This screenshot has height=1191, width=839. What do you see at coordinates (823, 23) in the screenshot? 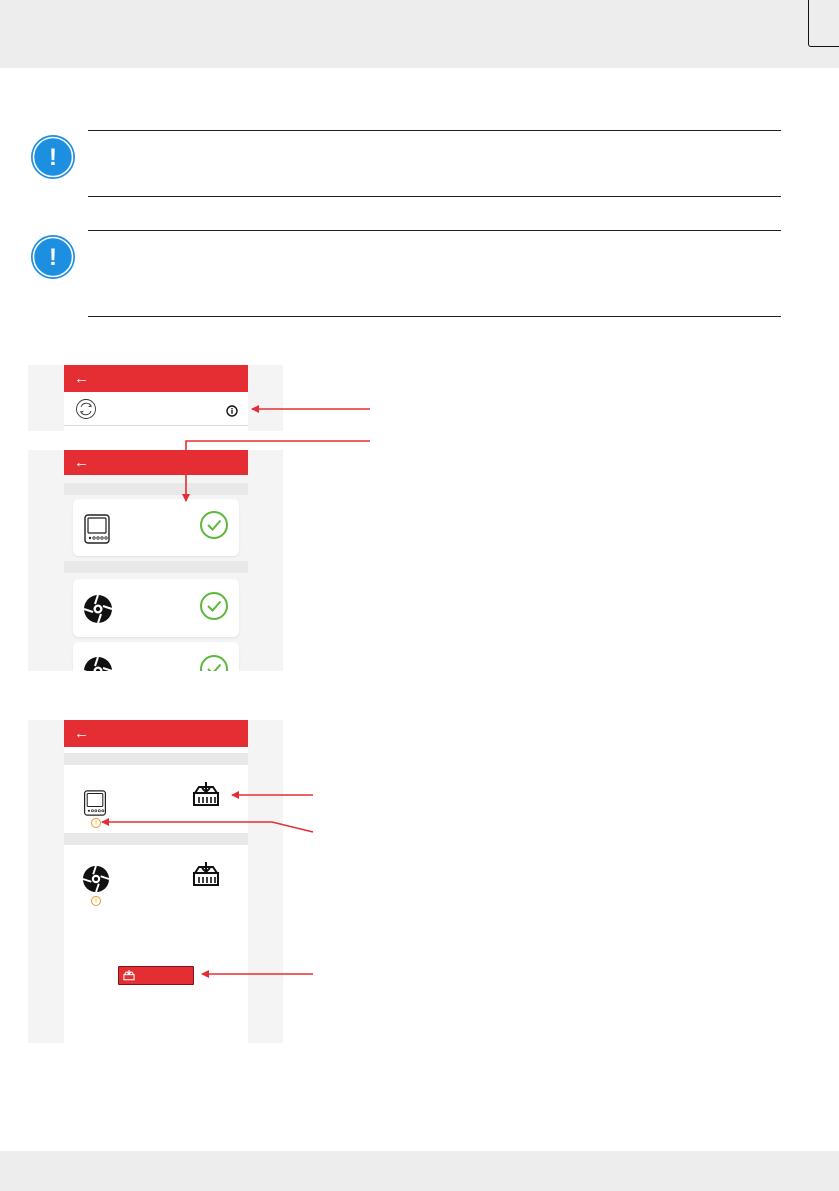
I see `crop-mark` at bounding box center [823, 23].